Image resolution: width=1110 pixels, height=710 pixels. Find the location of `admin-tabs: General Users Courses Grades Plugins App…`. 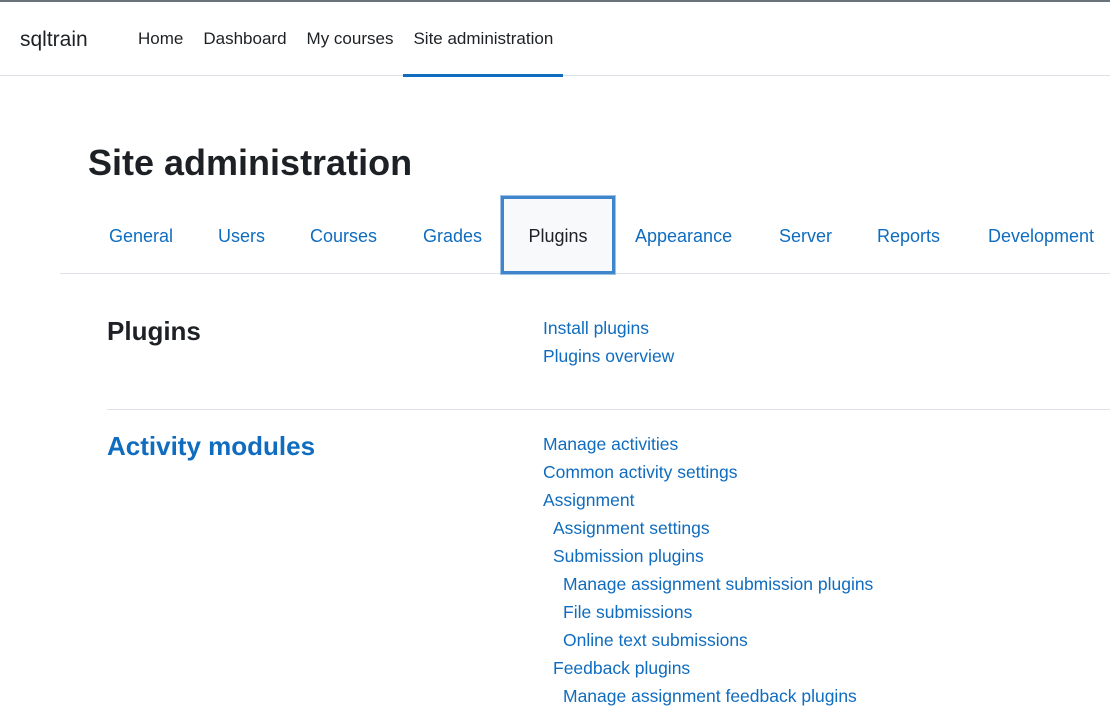

admin-tabs: General Users Courses Grades Plugins App… is located at coordinates (585, 235).